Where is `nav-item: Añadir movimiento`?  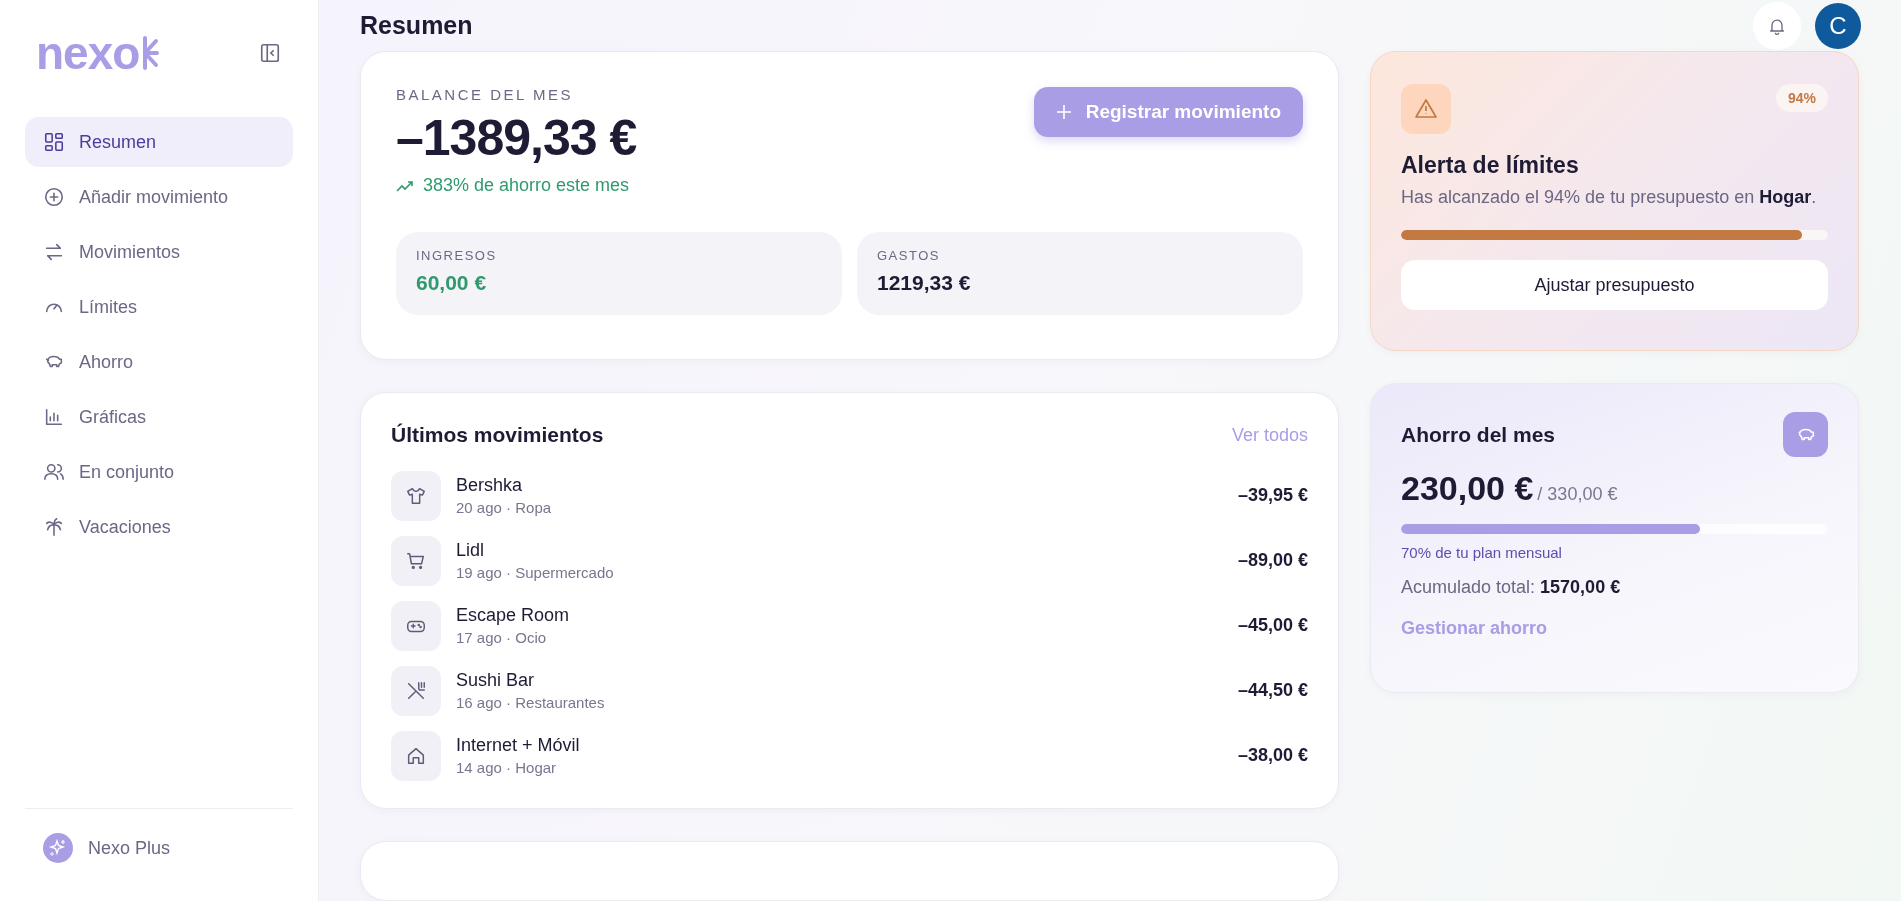 nav-item: Añadir movimiento is located at coordinates (159, 197).